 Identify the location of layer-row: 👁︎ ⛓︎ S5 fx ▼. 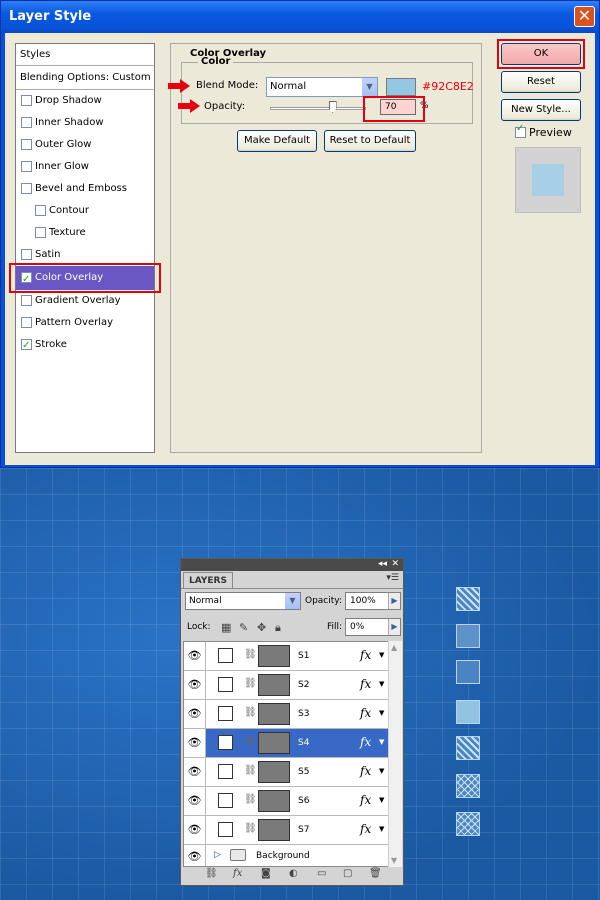
(286, 772).